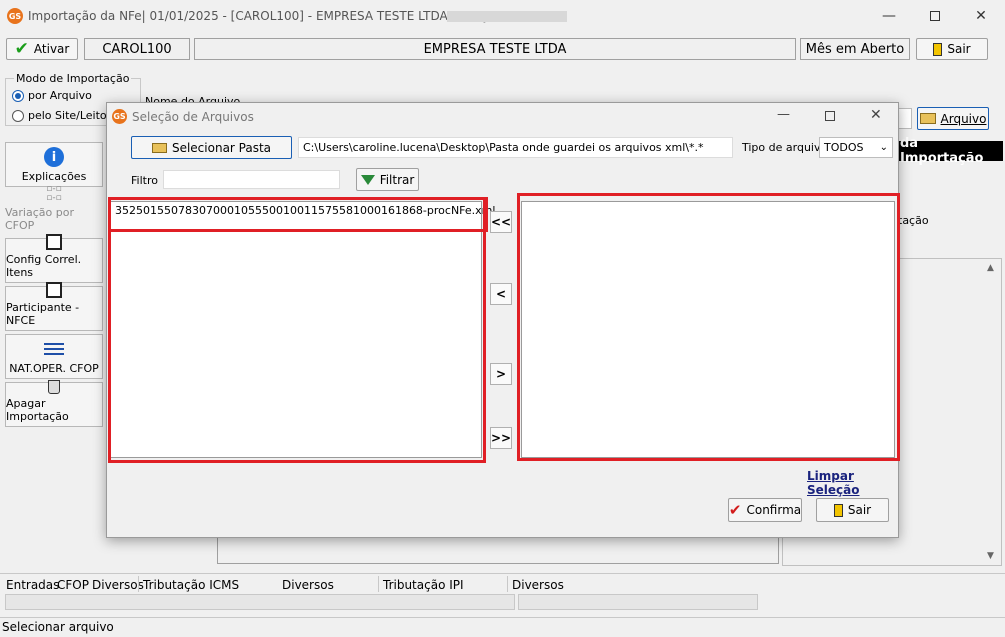 The width and height of the screenshot is (1005, 637). Describe the element at coordinates (785, 147) in the screenshot. I see `file-type-label: Tipo de arquivo` at that location.